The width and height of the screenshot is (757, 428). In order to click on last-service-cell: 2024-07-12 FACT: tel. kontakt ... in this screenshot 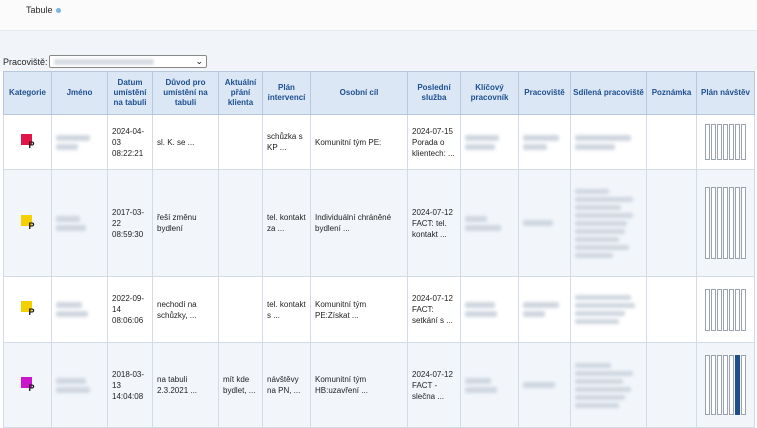, I will do `click(434, 223)`.